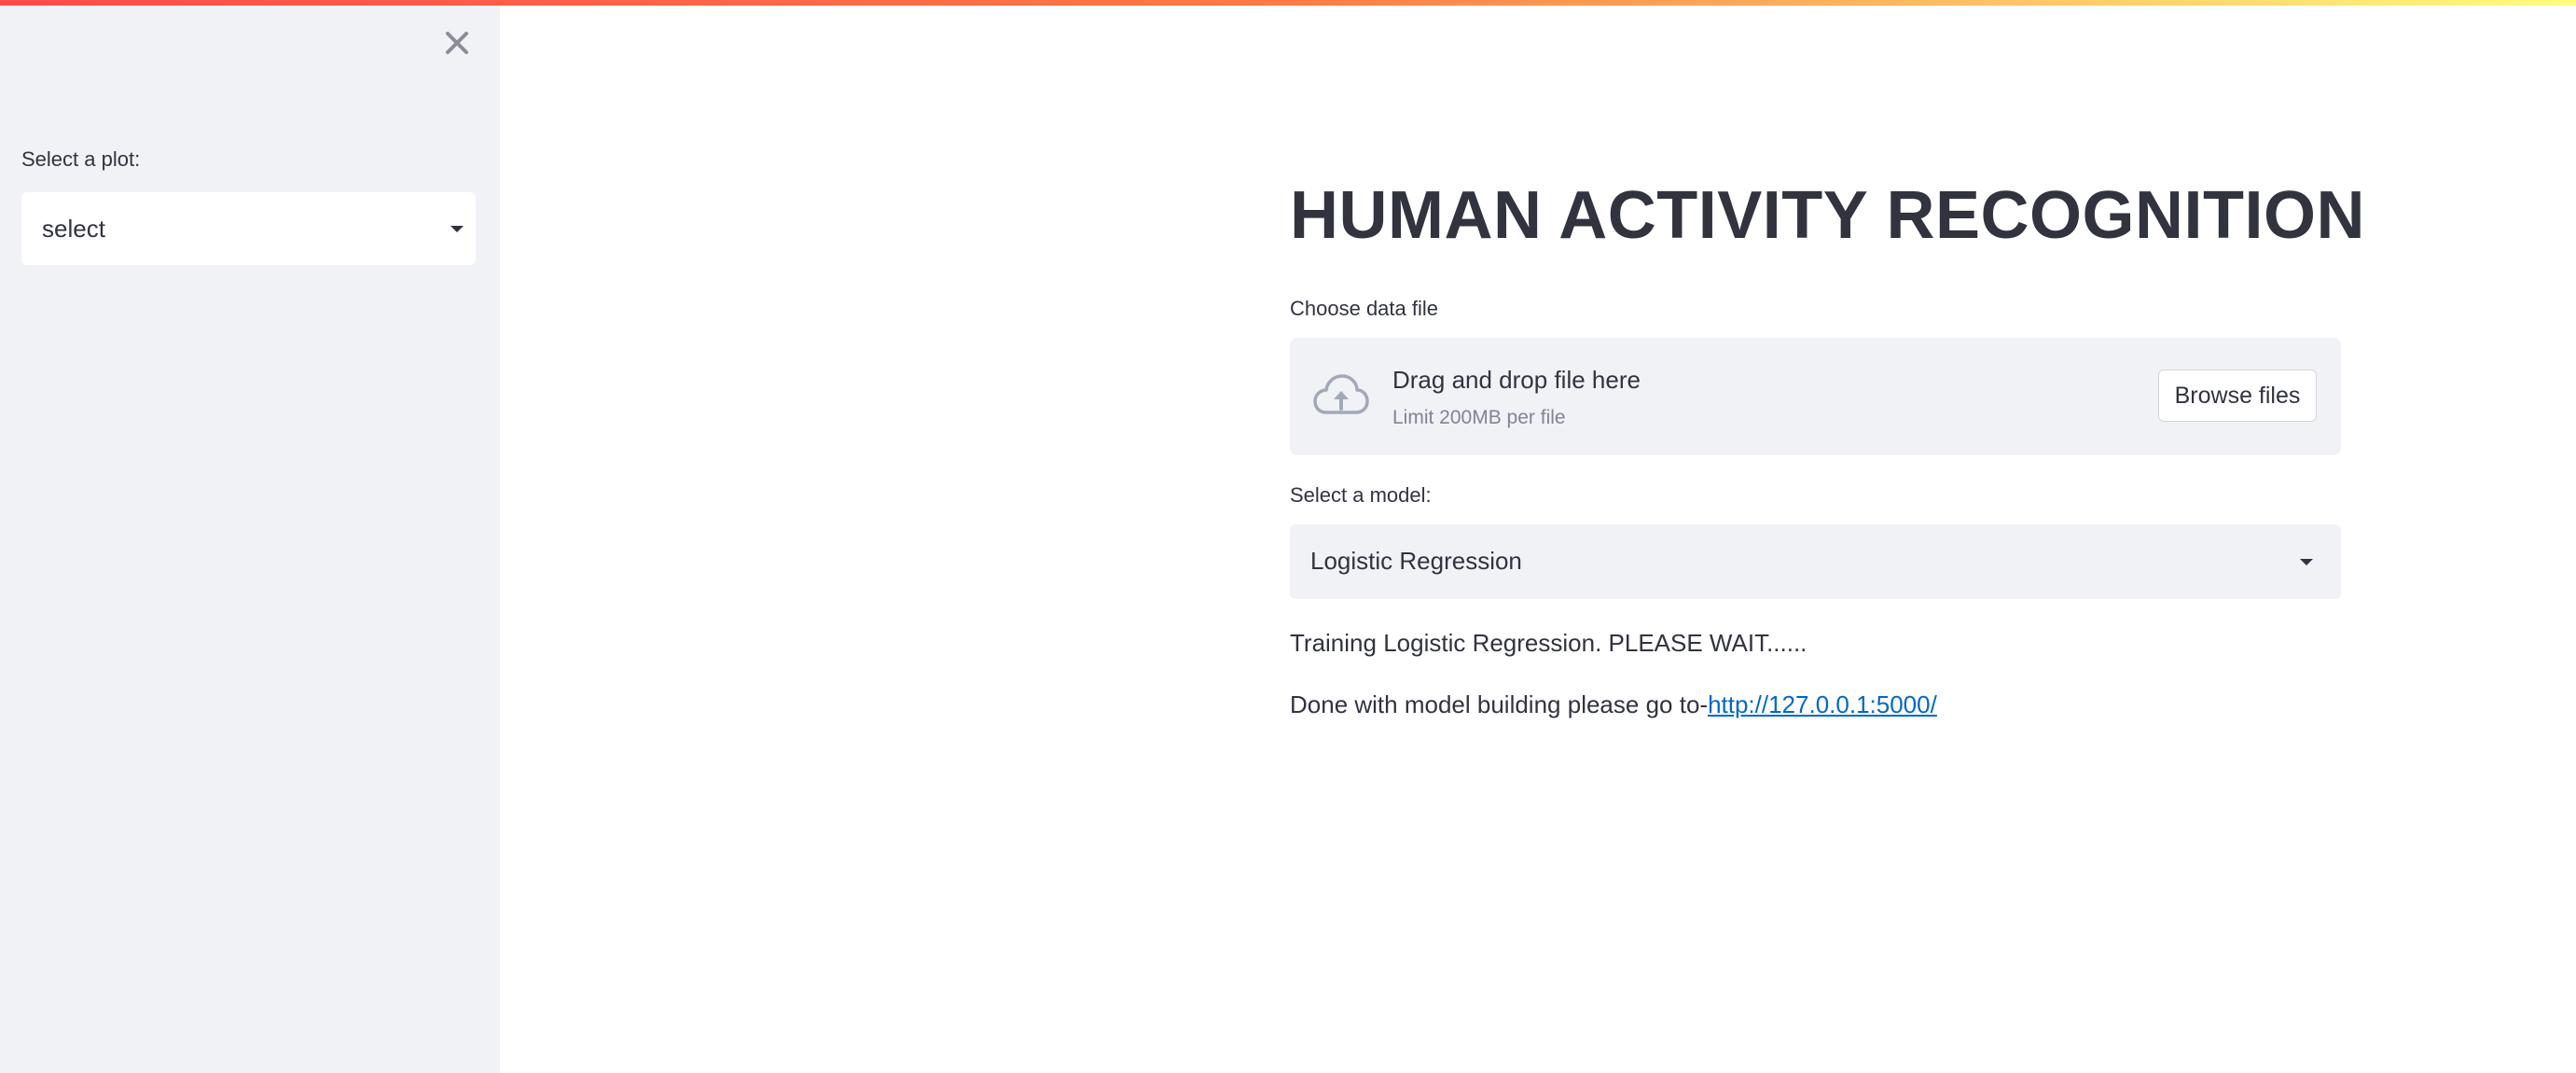 The width and height of the screenshot is (2576, 1073). What do you see at coordinates (1341, 395) in the screenshot?
I see `cloud-upload-icon` at bounding box center [1341, 395].